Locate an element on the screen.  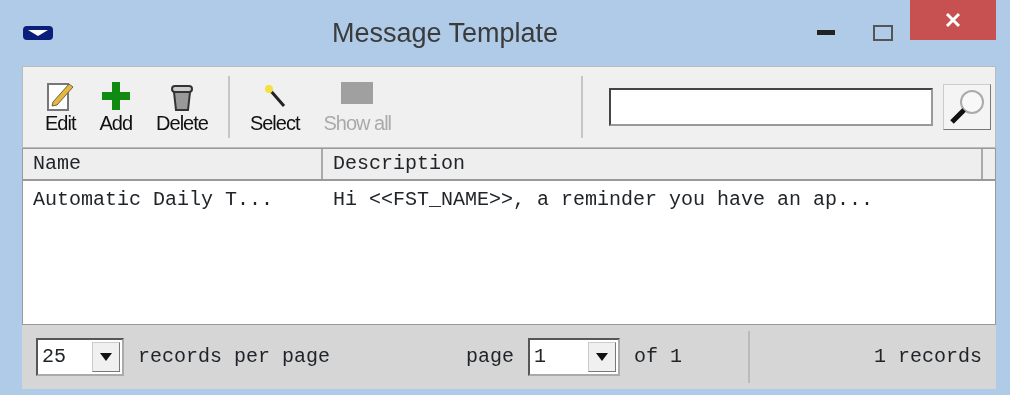
maximize-icon is located at coordinates (883, 33).